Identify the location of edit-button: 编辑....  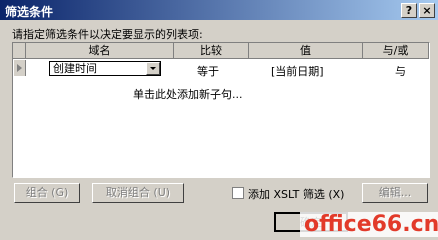
(395, 193).